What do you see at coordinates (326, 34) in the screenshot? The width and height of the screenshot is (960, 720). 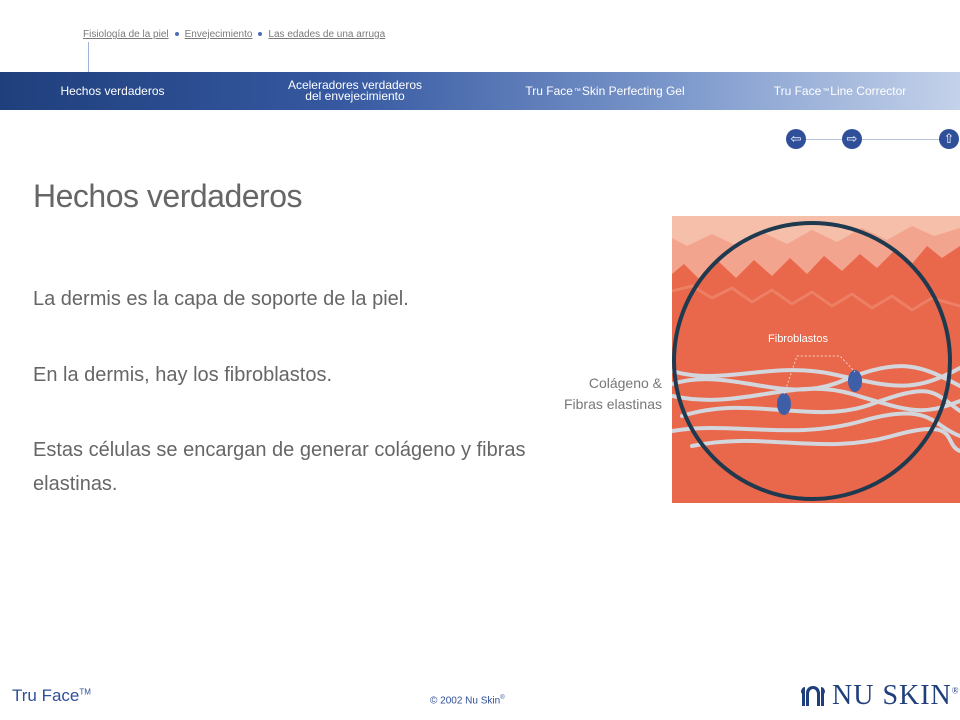 I see `breadcrumb-link-edades-arruga: Las edades de una arruga` at bounding box center [326, 34].